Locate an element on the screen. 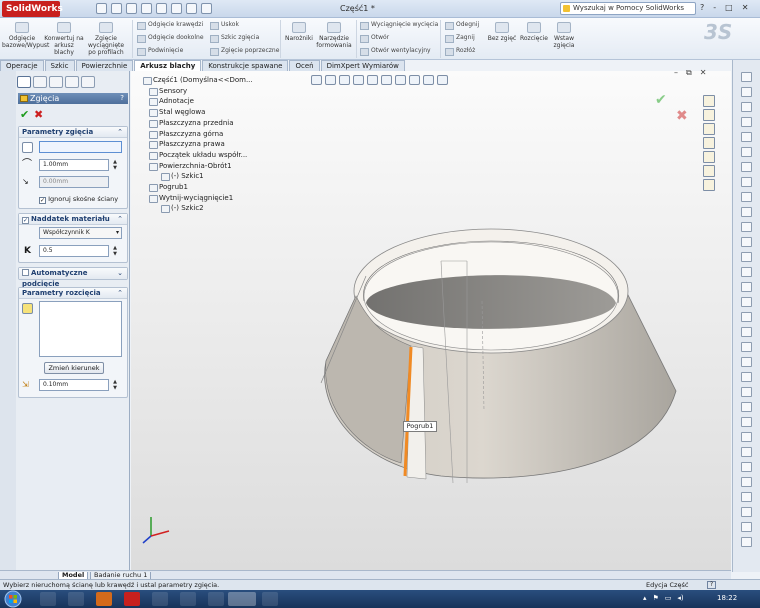  taskbar-explorer-icon is located at coordinates (48, 599).